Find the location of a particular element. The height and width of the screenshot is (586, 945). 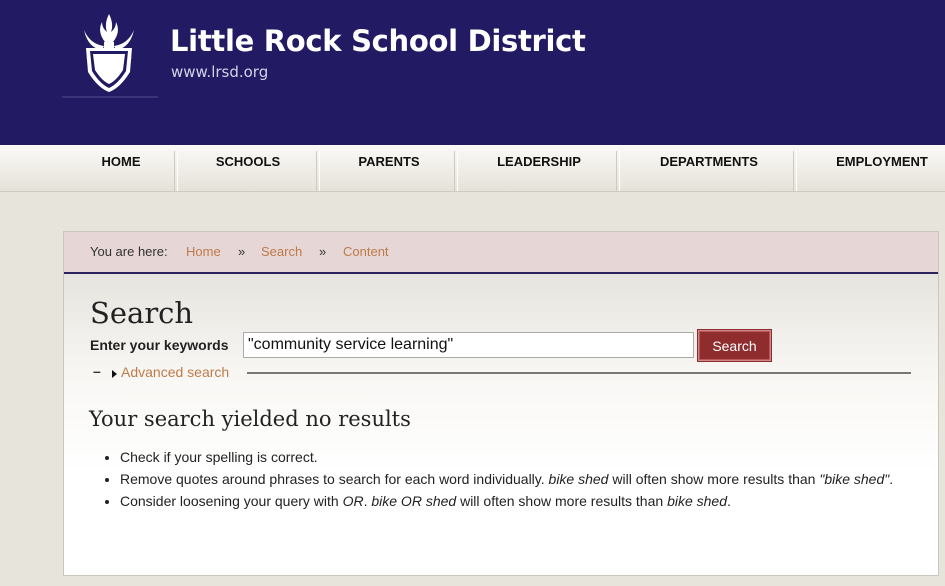

tip-text: Check if your spelling is correct. is located at coordinates (219, 457).